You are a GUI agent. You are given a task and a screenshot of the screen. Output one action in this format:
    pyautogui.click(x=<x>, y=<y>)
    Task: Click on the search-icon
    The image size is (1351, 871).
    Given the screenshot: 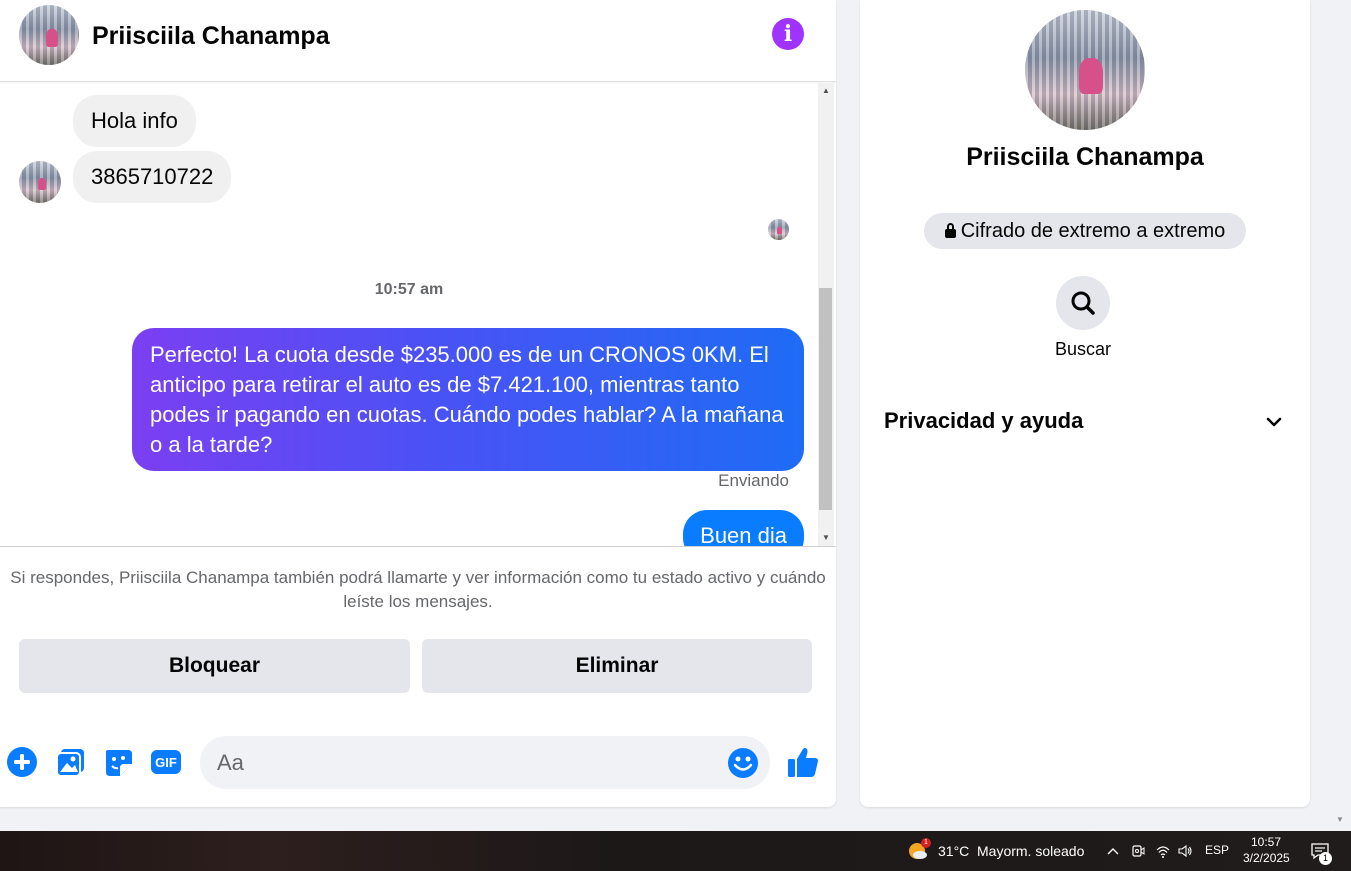 What is the action you would take?
    pyautogui.click(x=1083, y=303)
    